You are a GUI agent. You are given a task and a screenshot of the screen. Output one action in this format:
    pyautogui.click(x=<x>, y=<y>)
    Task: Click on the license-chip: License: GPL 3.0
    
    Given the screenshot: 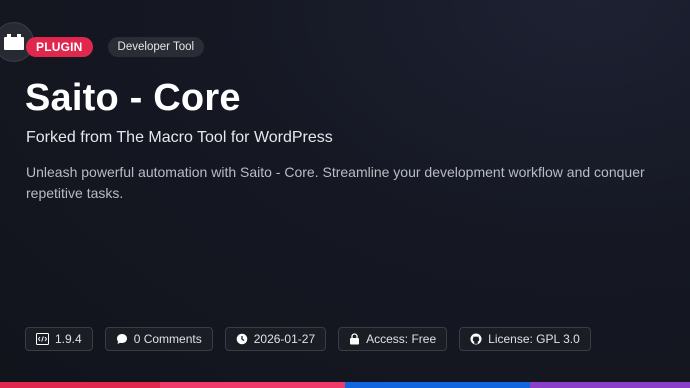 What is the action you would take?
    pyautogui.click(x=525, y=339)
    